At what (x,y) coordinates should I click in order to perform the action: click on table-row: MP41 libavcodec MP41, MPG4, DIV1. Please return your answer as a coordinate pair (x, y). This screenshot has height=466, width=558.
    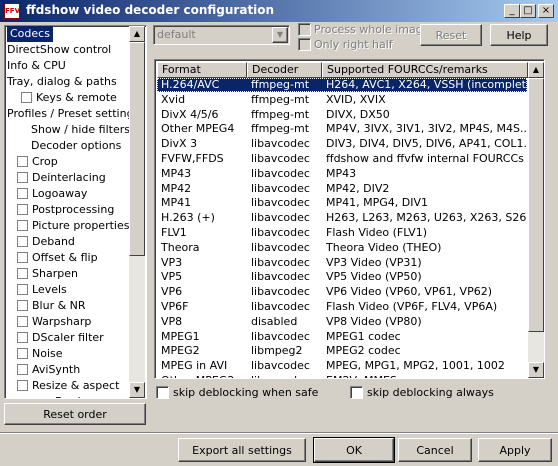
    Looking at the image, I should click on (342, 203).